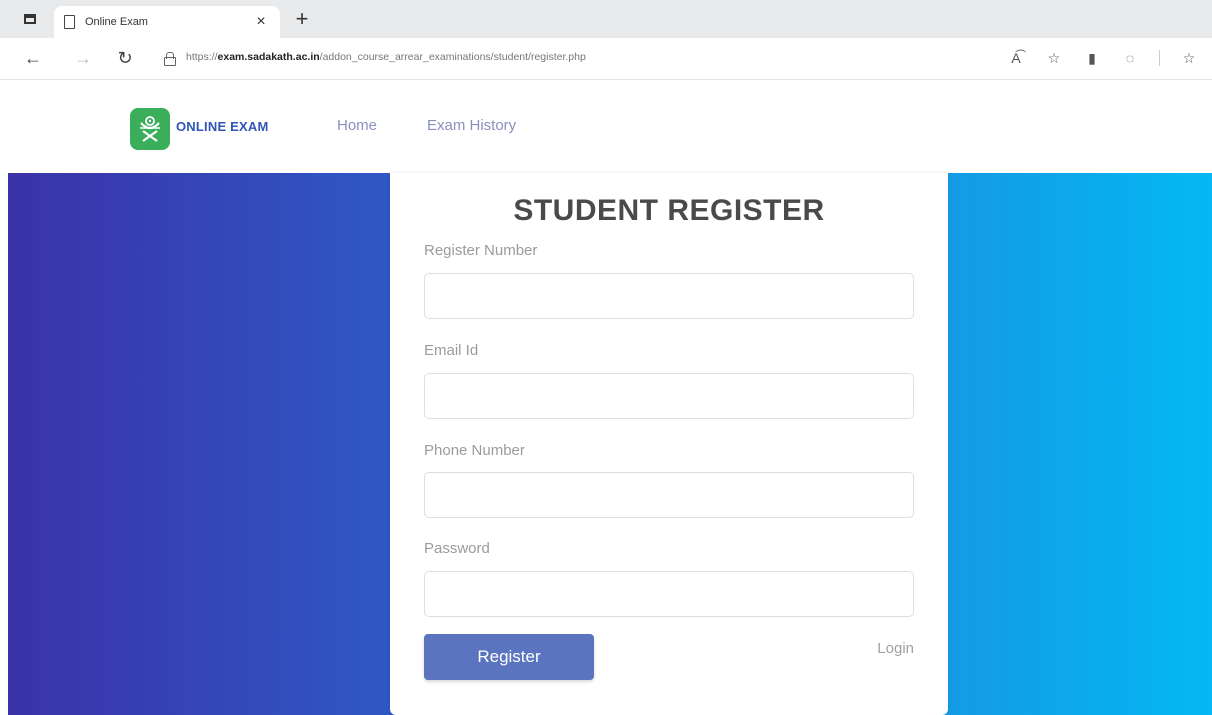 The width and height of the screenshot is (1212, 715). I want to click on tab-close-icon: ×, so click(261, 22).